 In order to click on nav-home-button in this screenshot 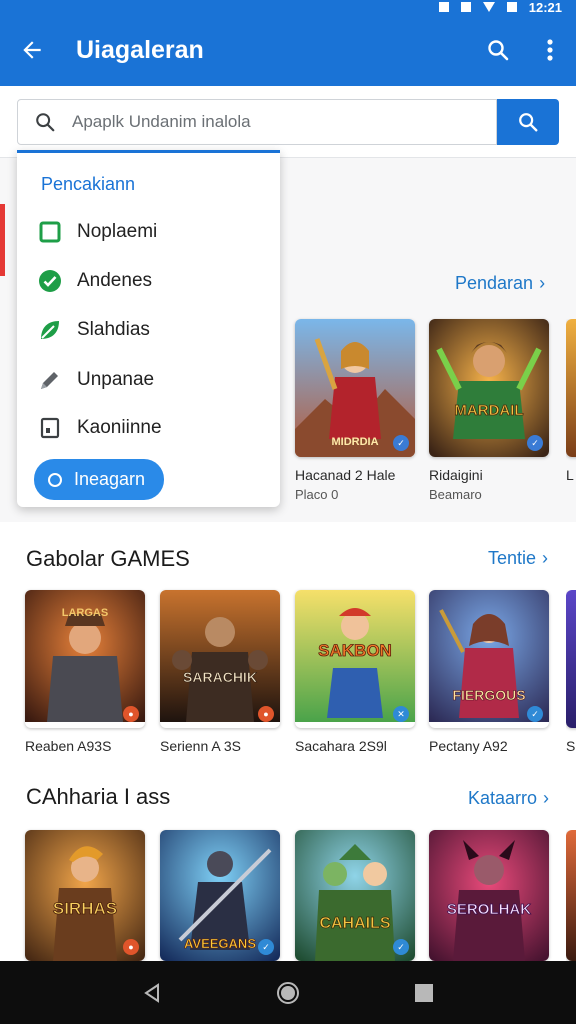, I will do `click(288, 993)`.